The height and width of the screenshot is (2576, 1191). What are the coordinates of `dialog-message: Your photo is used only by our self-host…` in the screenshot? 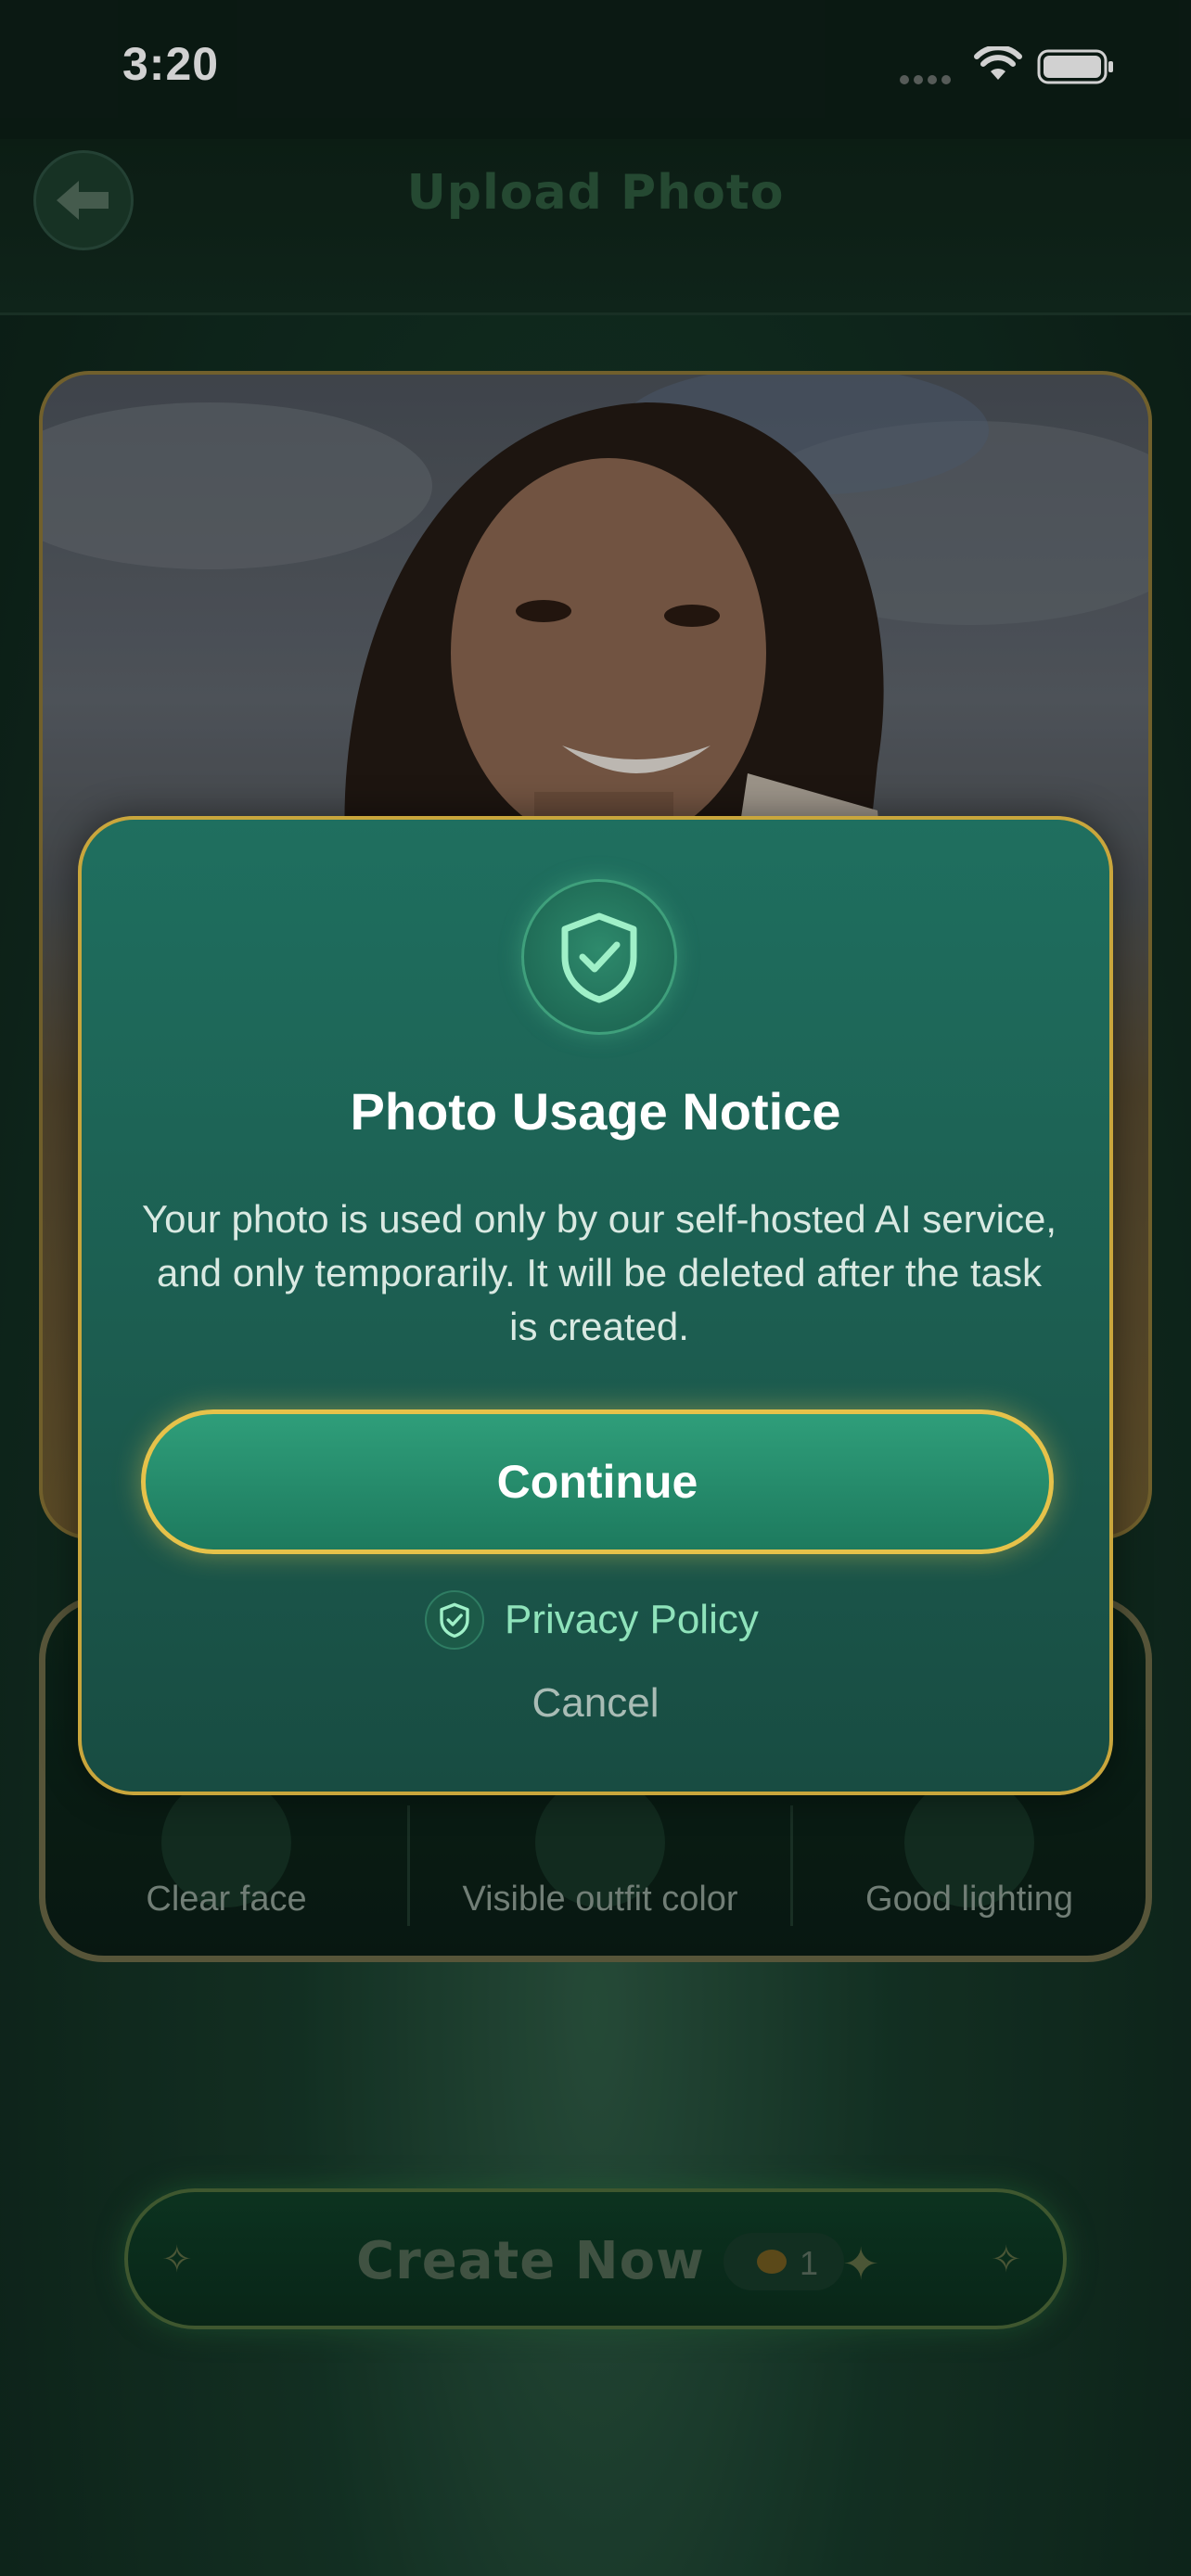 It's located at (599, 1272).